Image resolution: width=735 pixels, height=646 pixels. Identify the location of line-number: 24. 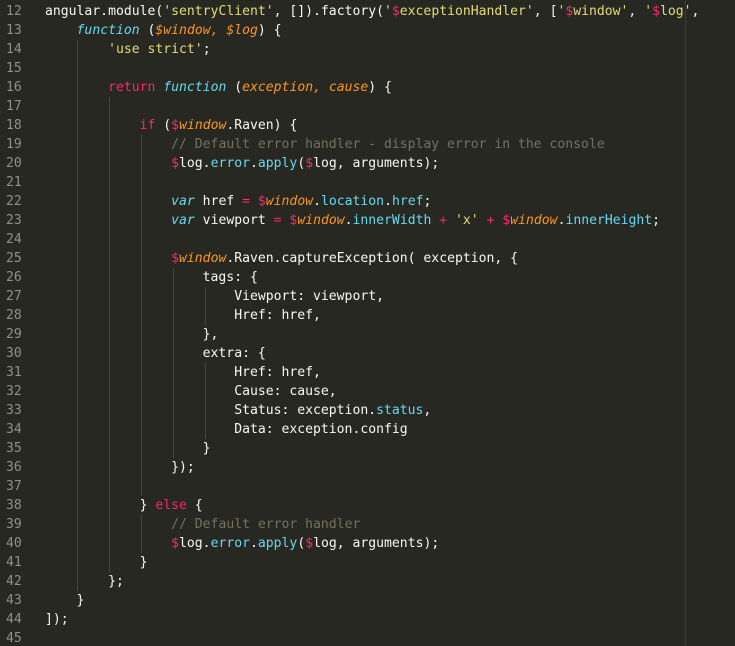
(14, 239).